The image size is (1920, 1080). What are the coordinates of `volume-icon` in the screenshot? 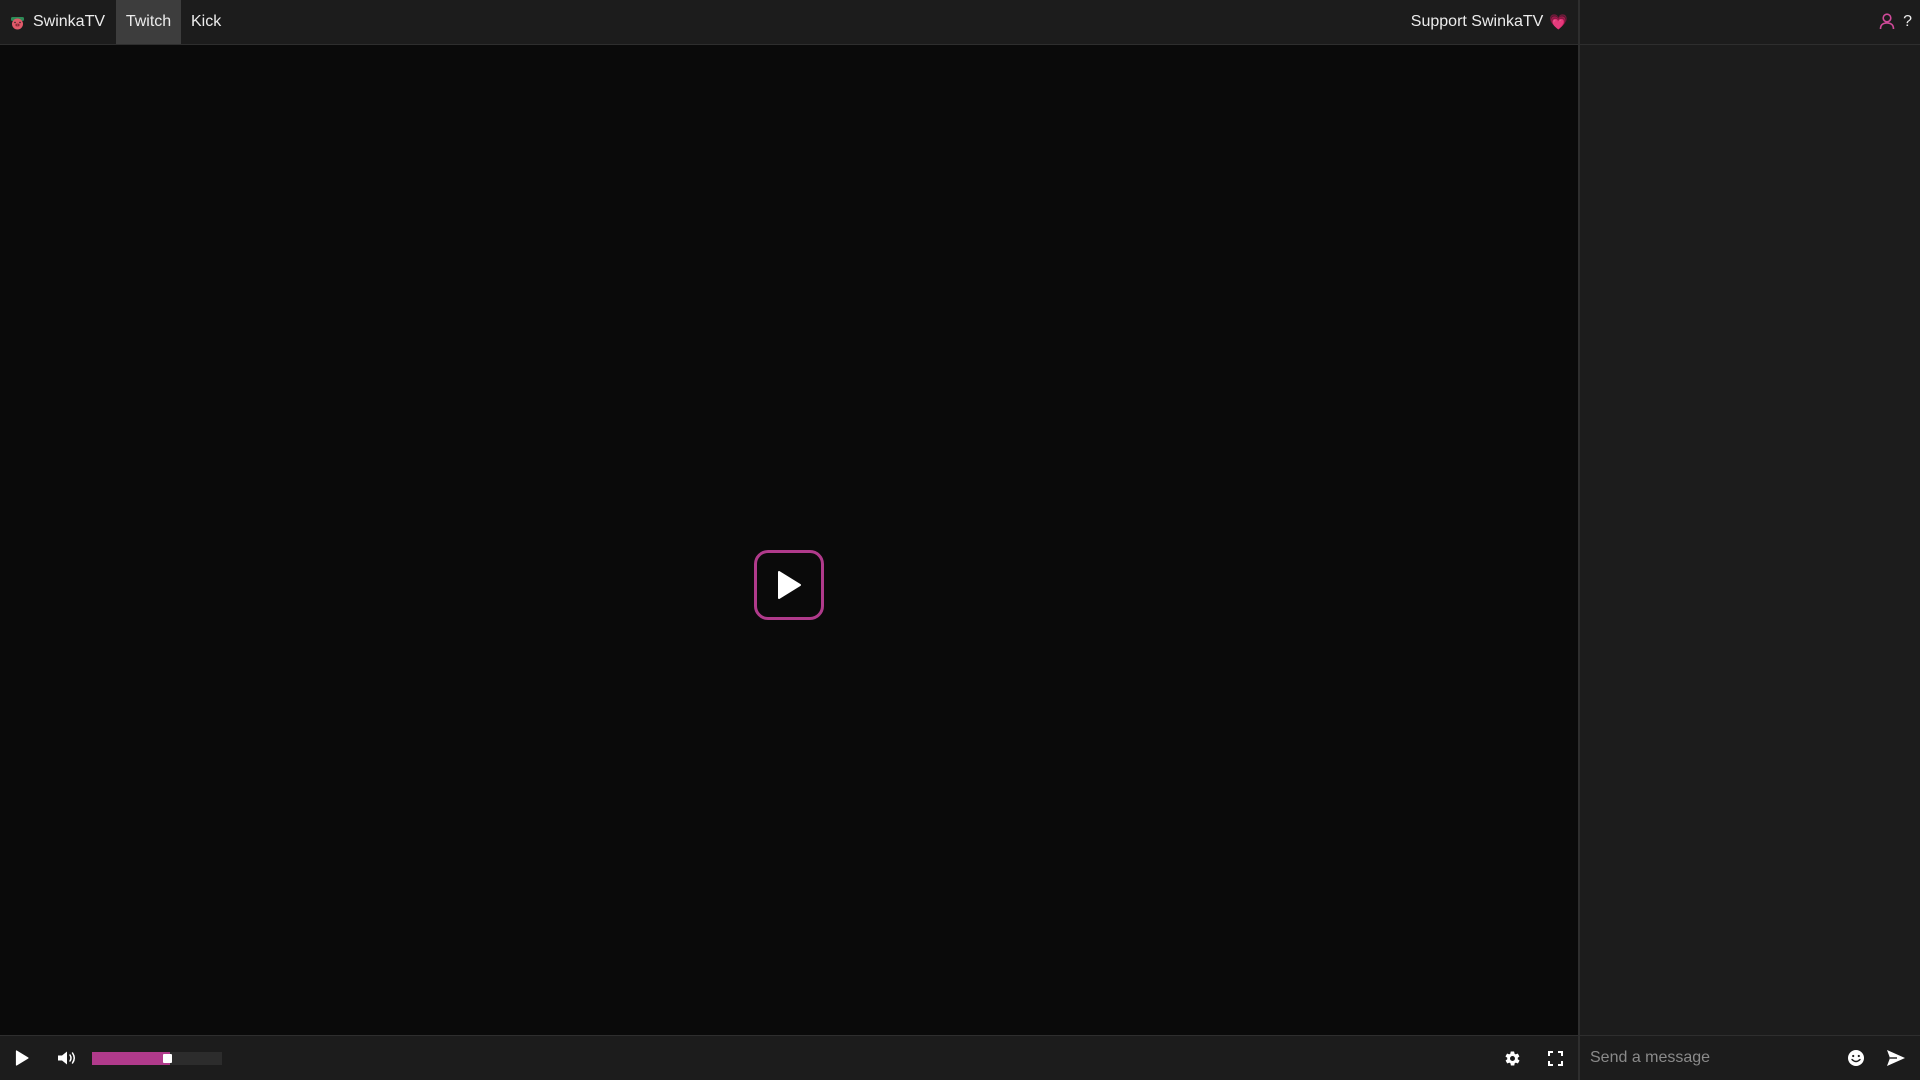 It's located at (66, 1058).